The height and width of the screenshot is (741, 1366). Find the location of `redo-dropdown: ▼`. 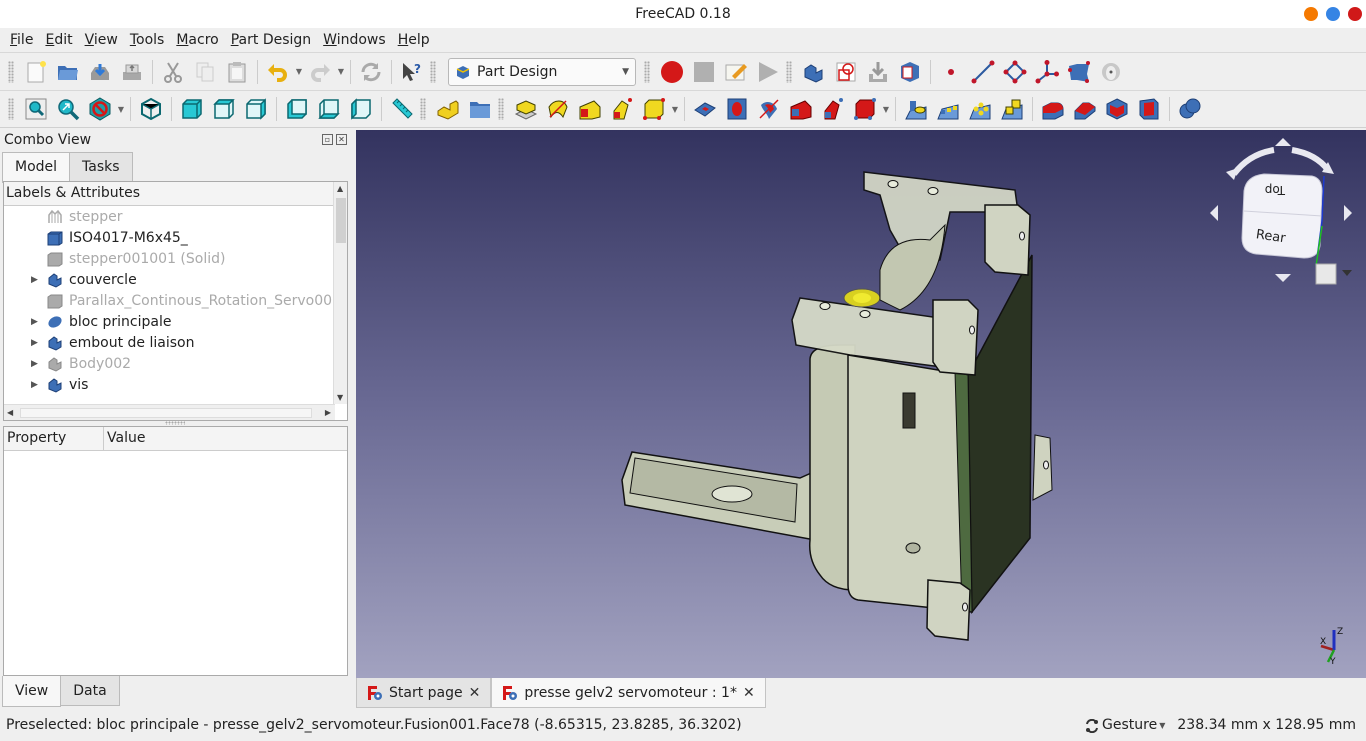

redo-dropdown: ▼ is located at coordinates (341, 72).